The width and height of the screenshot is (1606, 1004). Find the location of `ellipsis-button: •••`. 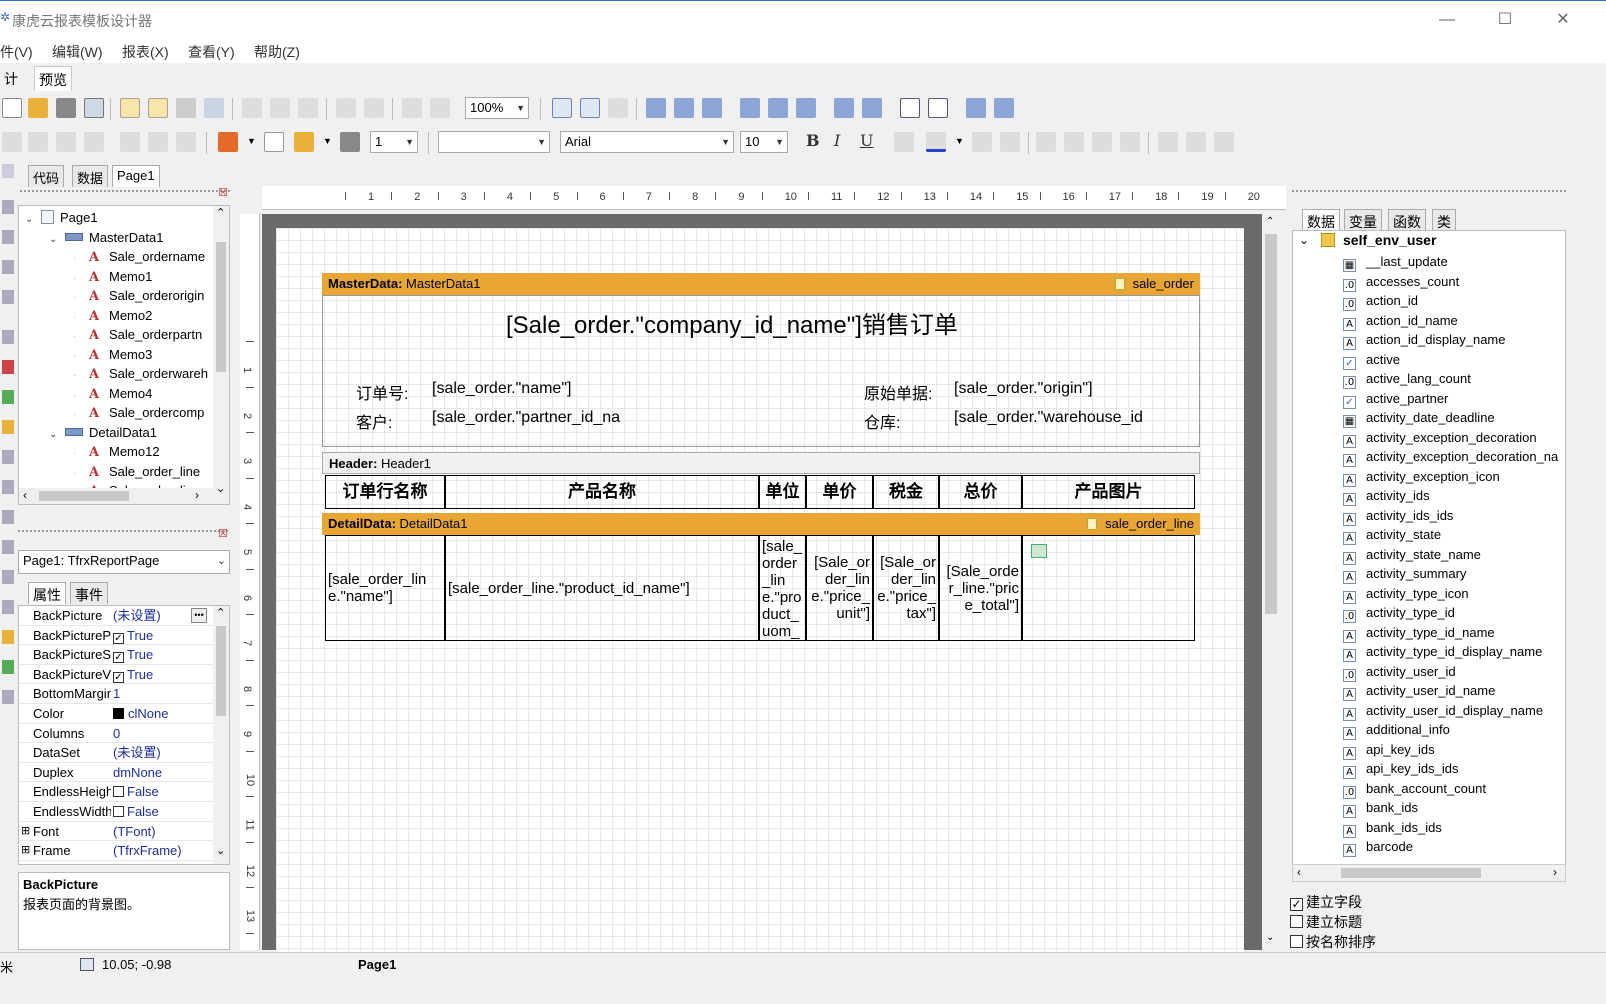

ellipsis-button: ••• is located at coordinates (199, 615).